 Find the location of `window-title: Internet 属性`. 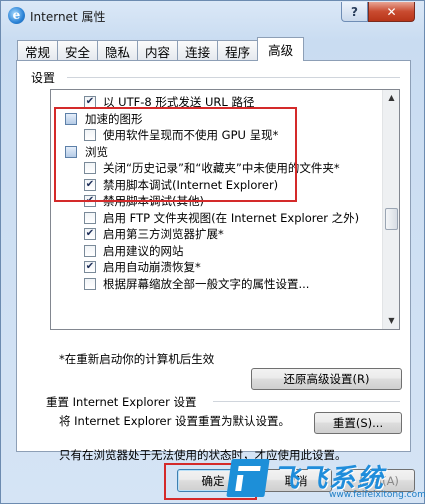

window-title: Internet 属性 is located at coordinates (68, 17).